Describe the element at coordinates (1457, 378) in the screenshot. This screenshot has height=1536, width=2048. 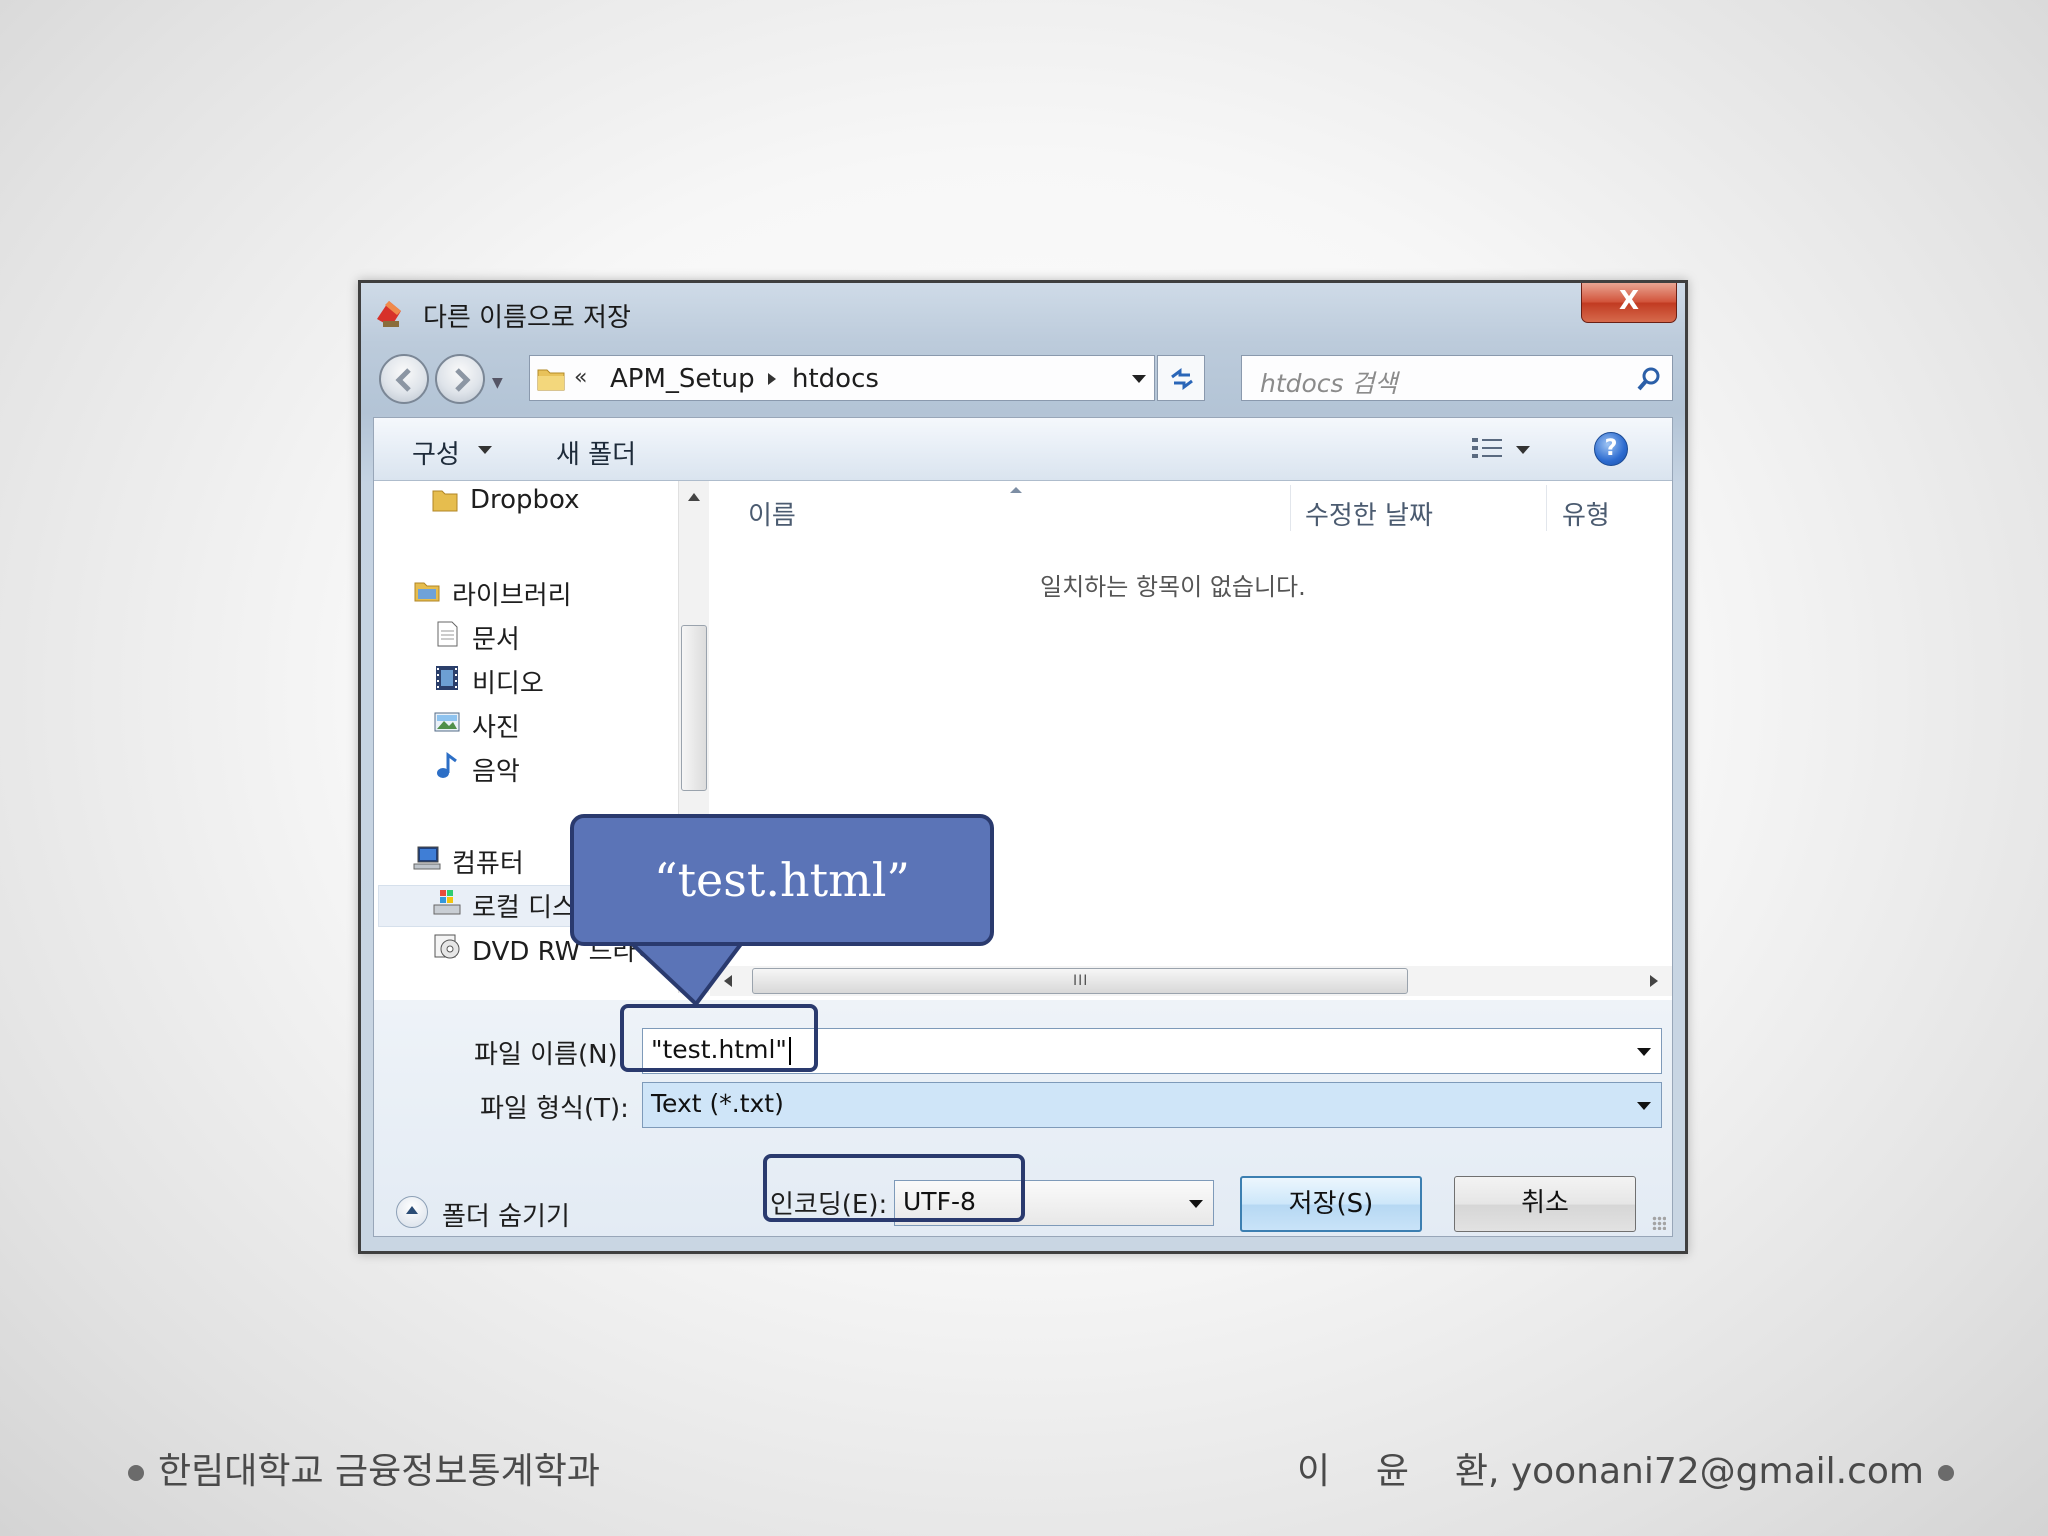
I see `search-box: htdocs 검색` at that location.